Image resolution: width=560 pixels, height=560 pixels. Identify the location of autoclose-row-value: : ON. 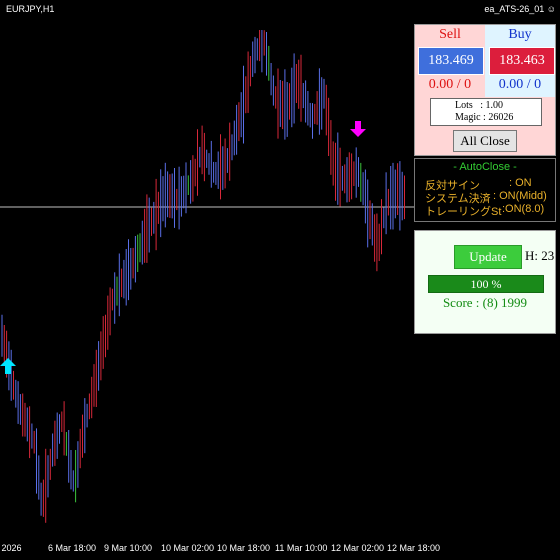
(520, 183).